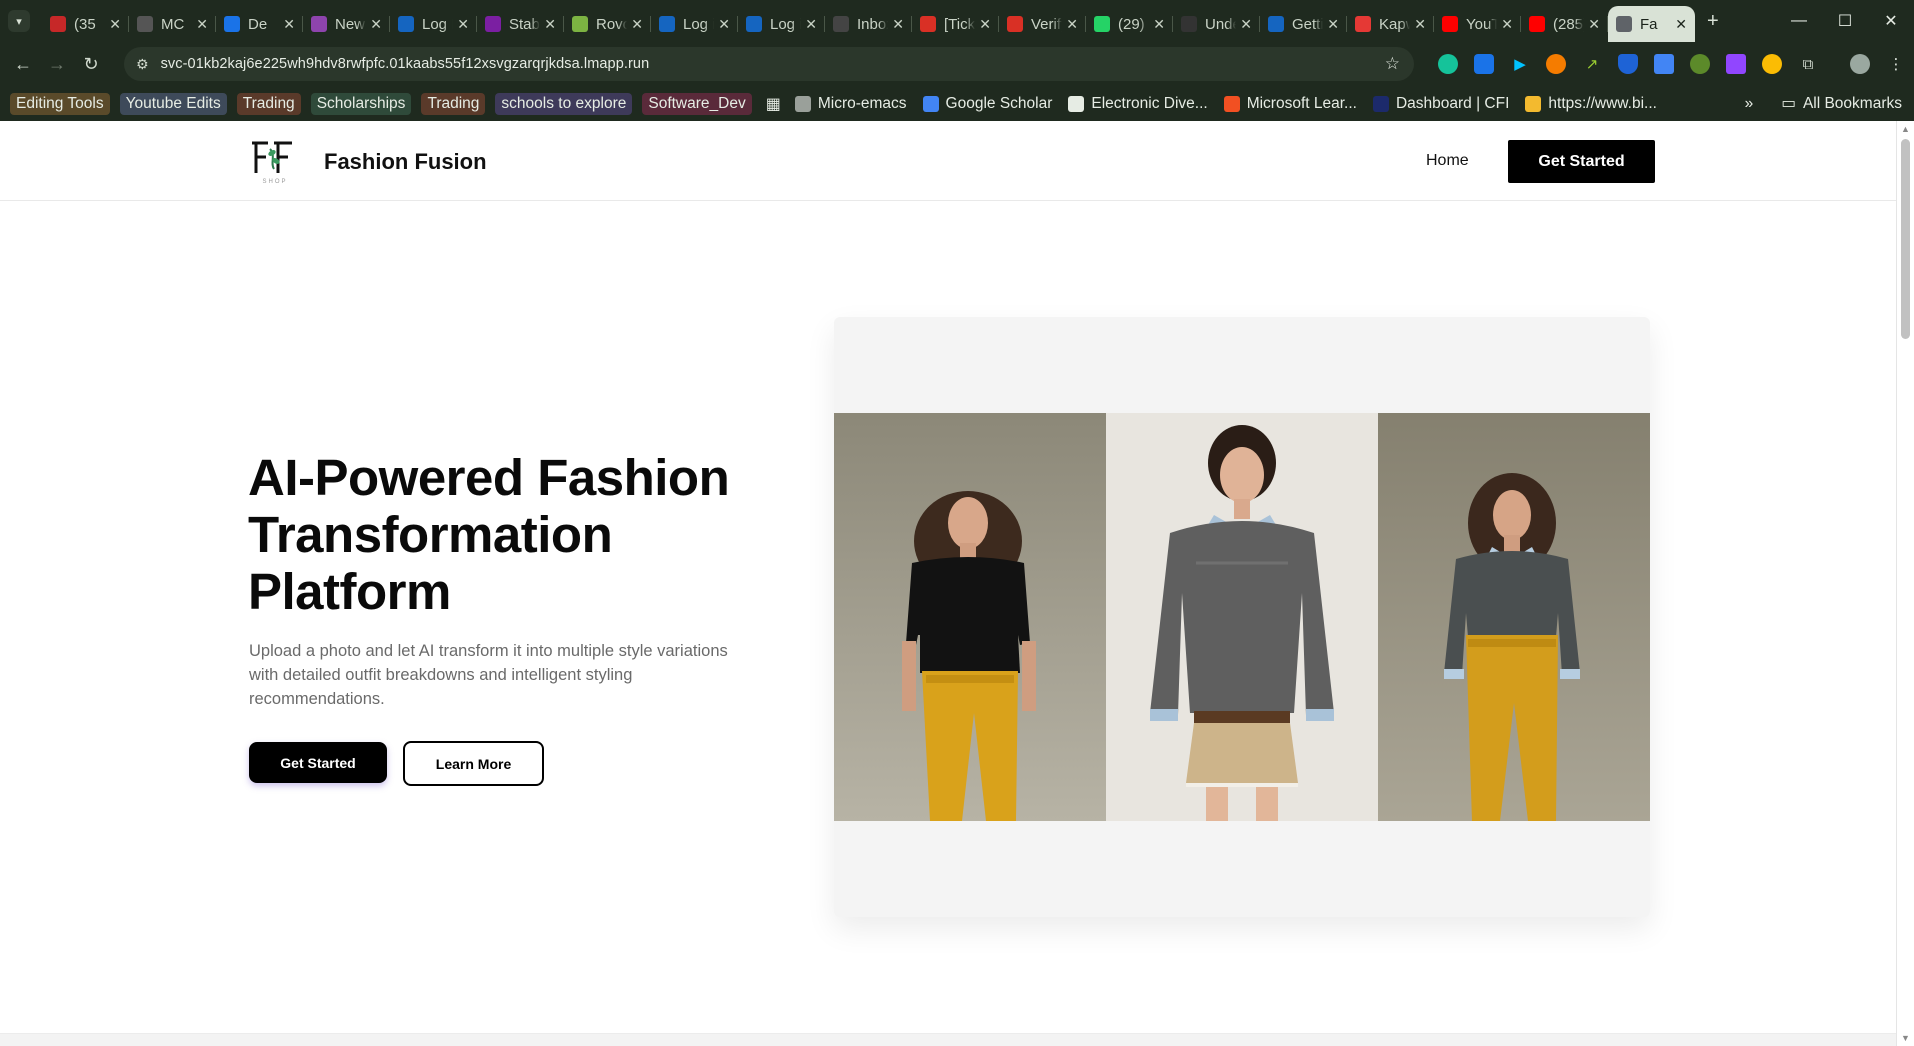  I want to click on scrollbar-thumb, so click(1905, 239).